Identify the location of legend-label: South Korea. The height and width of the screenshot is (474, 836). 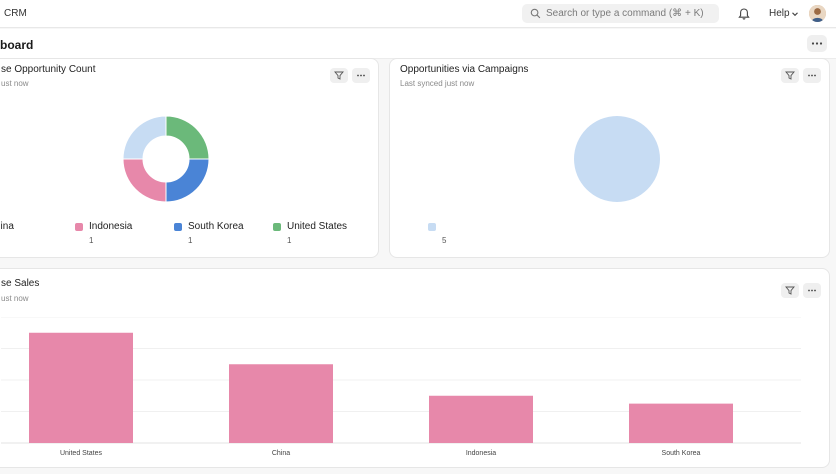
(216, 226).